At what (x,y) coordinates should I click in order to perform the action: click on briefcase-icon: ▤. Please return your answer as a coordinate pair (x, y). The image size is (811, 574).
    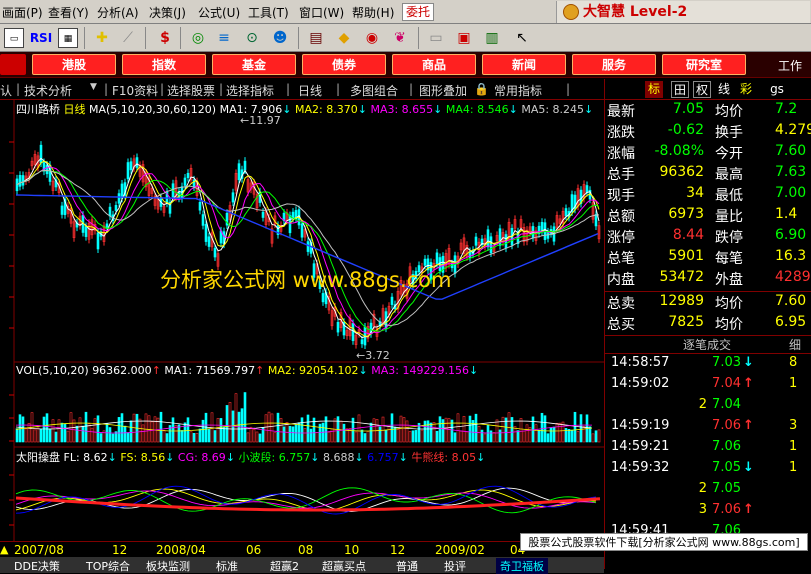
    Looking at the image, I should click on (316, 38).